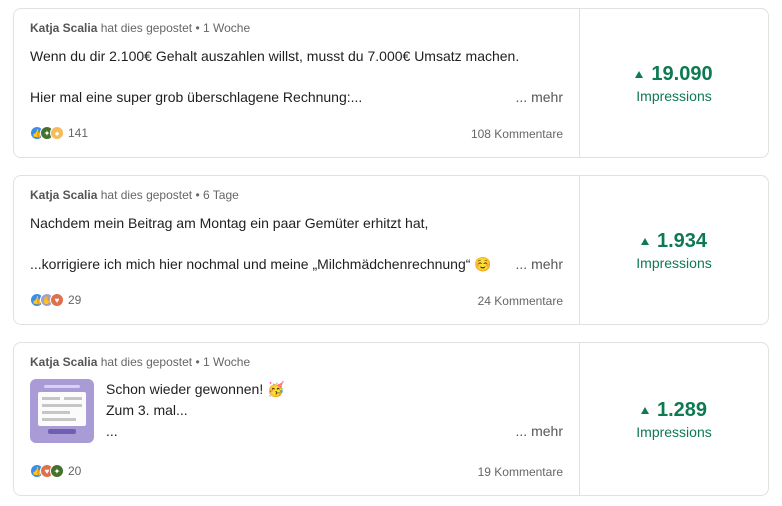  I want to click on post-meta: Katja Scalia hat dies gepostet • 6 Tage, so click(134, 195).